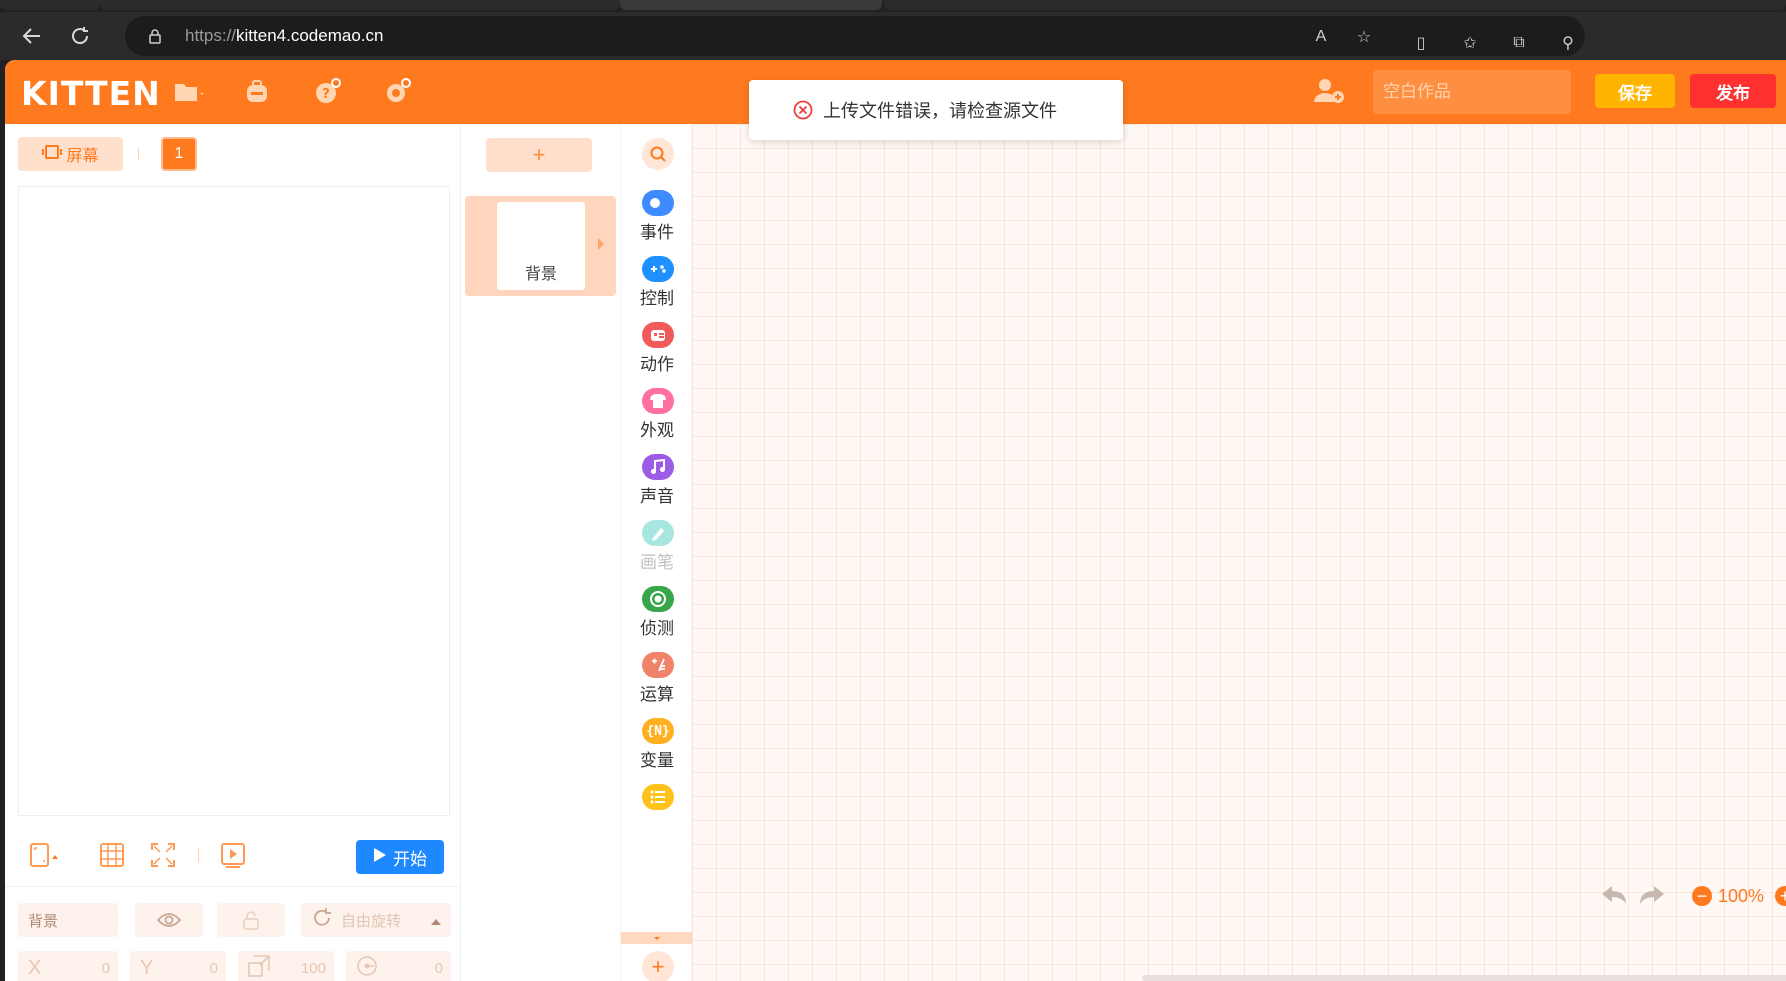 Image resolution: width=1786 pixels, height=981 pixels. Describe the element at coordinates (658, 154) in the screenshot. I see `block-search-icon` at that location.